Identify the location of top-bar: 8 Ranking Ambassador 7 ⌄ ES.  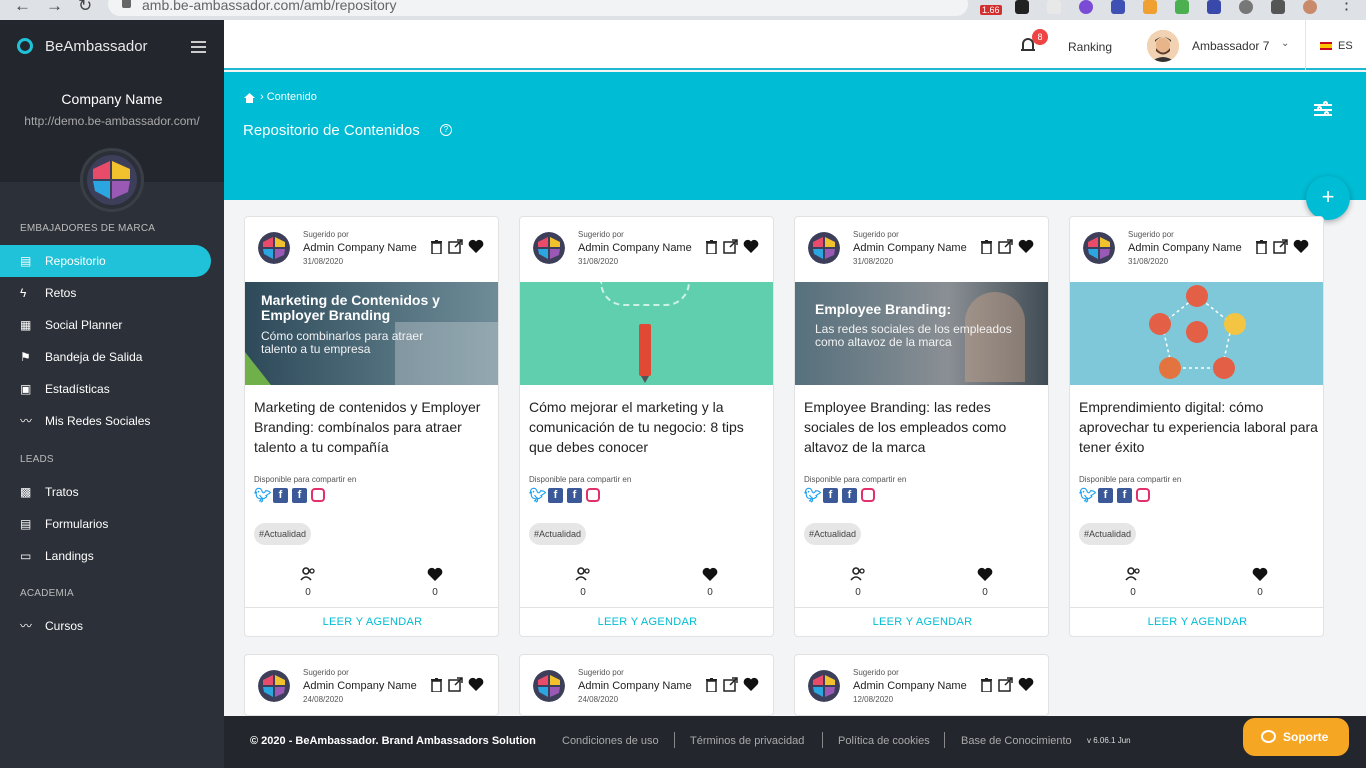
(795, 45).